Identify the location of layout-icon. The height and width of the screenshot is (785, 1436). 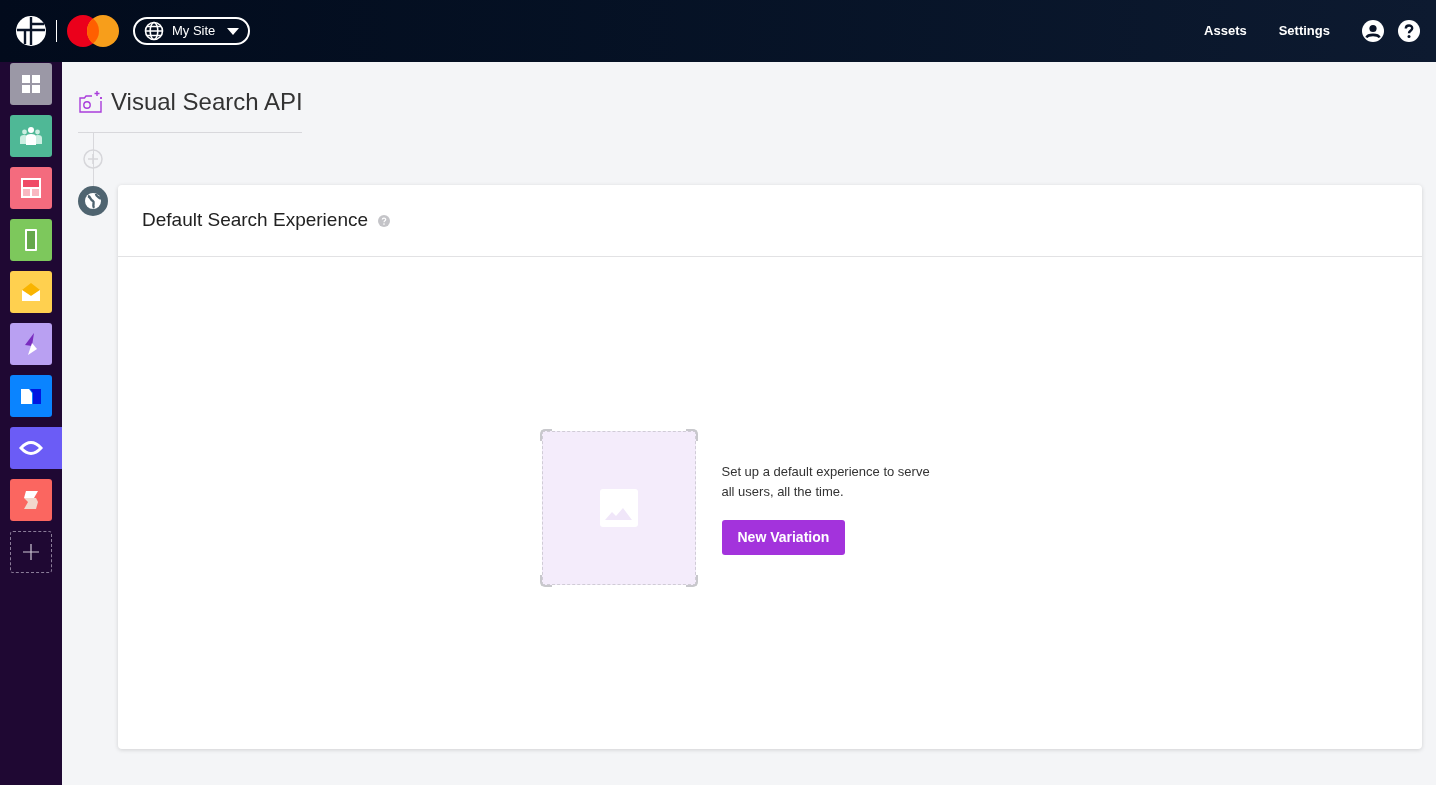
(31, 188).